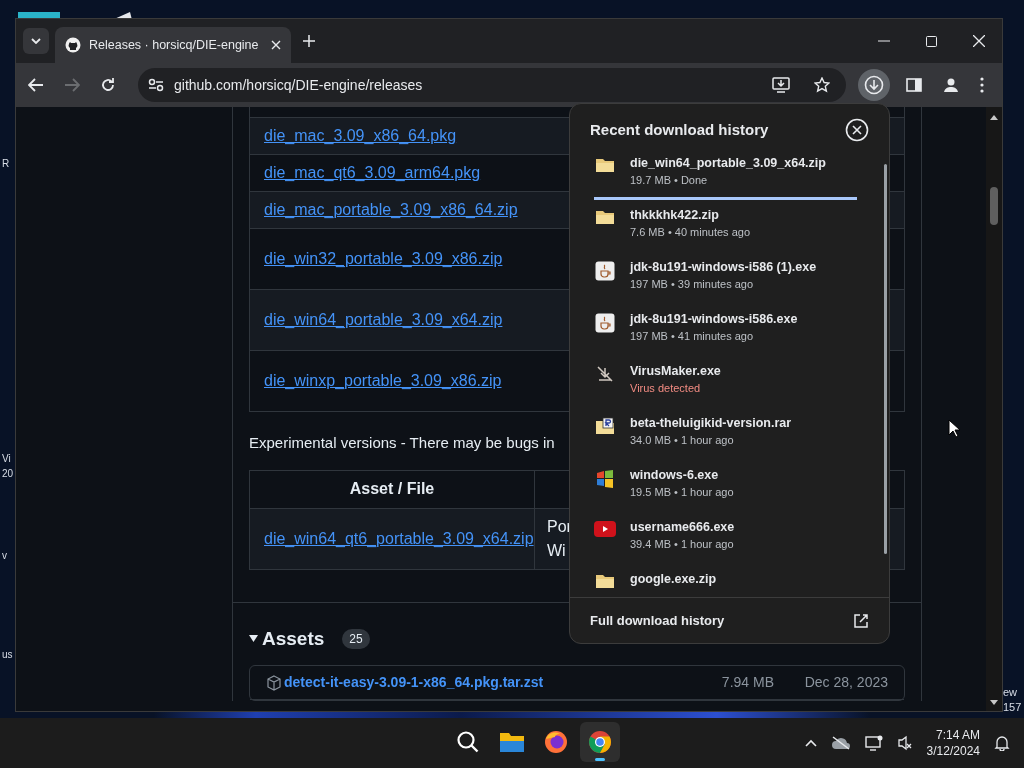 The height and width of the screenshot is (768, 1024). Describe the element at coordinates (556, 742) in the screenshot. I see `firefox-icon` at that location.